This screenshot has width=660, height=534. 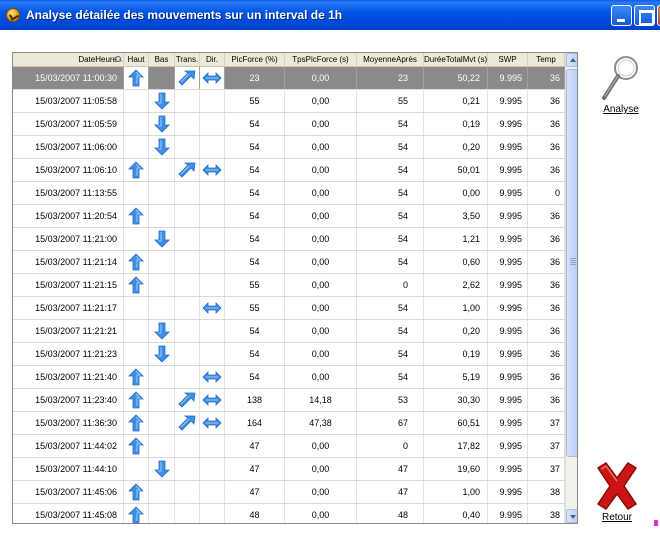 What do you see at coordinates (456, 59) in the screenshot?
I see `column-header-dureetotalmvt: DuréeTotalMvt (s)` at bounding box center [456, 59].